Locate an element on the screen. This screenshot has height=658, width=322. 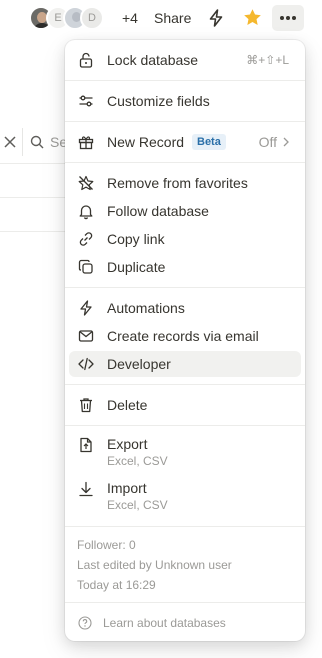
search-icon is located at coordinates (37, 142).